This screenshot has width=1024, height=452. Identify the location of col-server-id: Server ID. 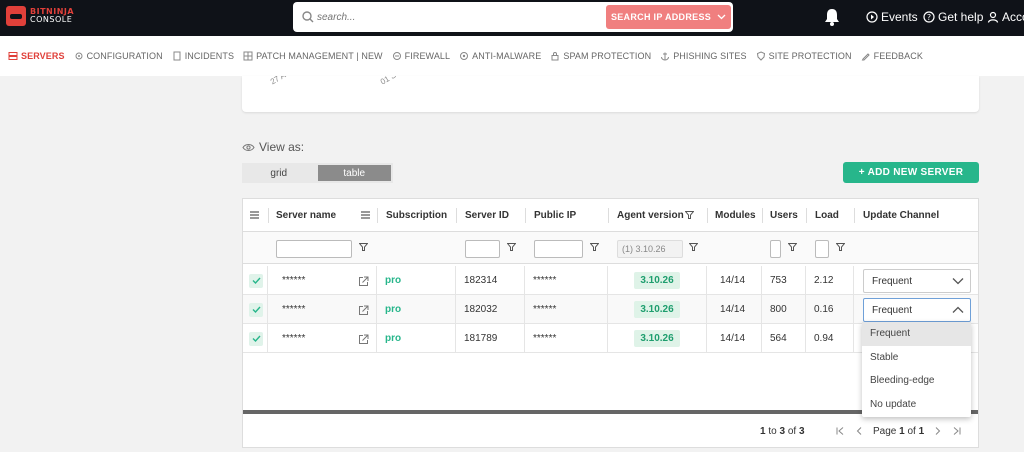
(487, 215).